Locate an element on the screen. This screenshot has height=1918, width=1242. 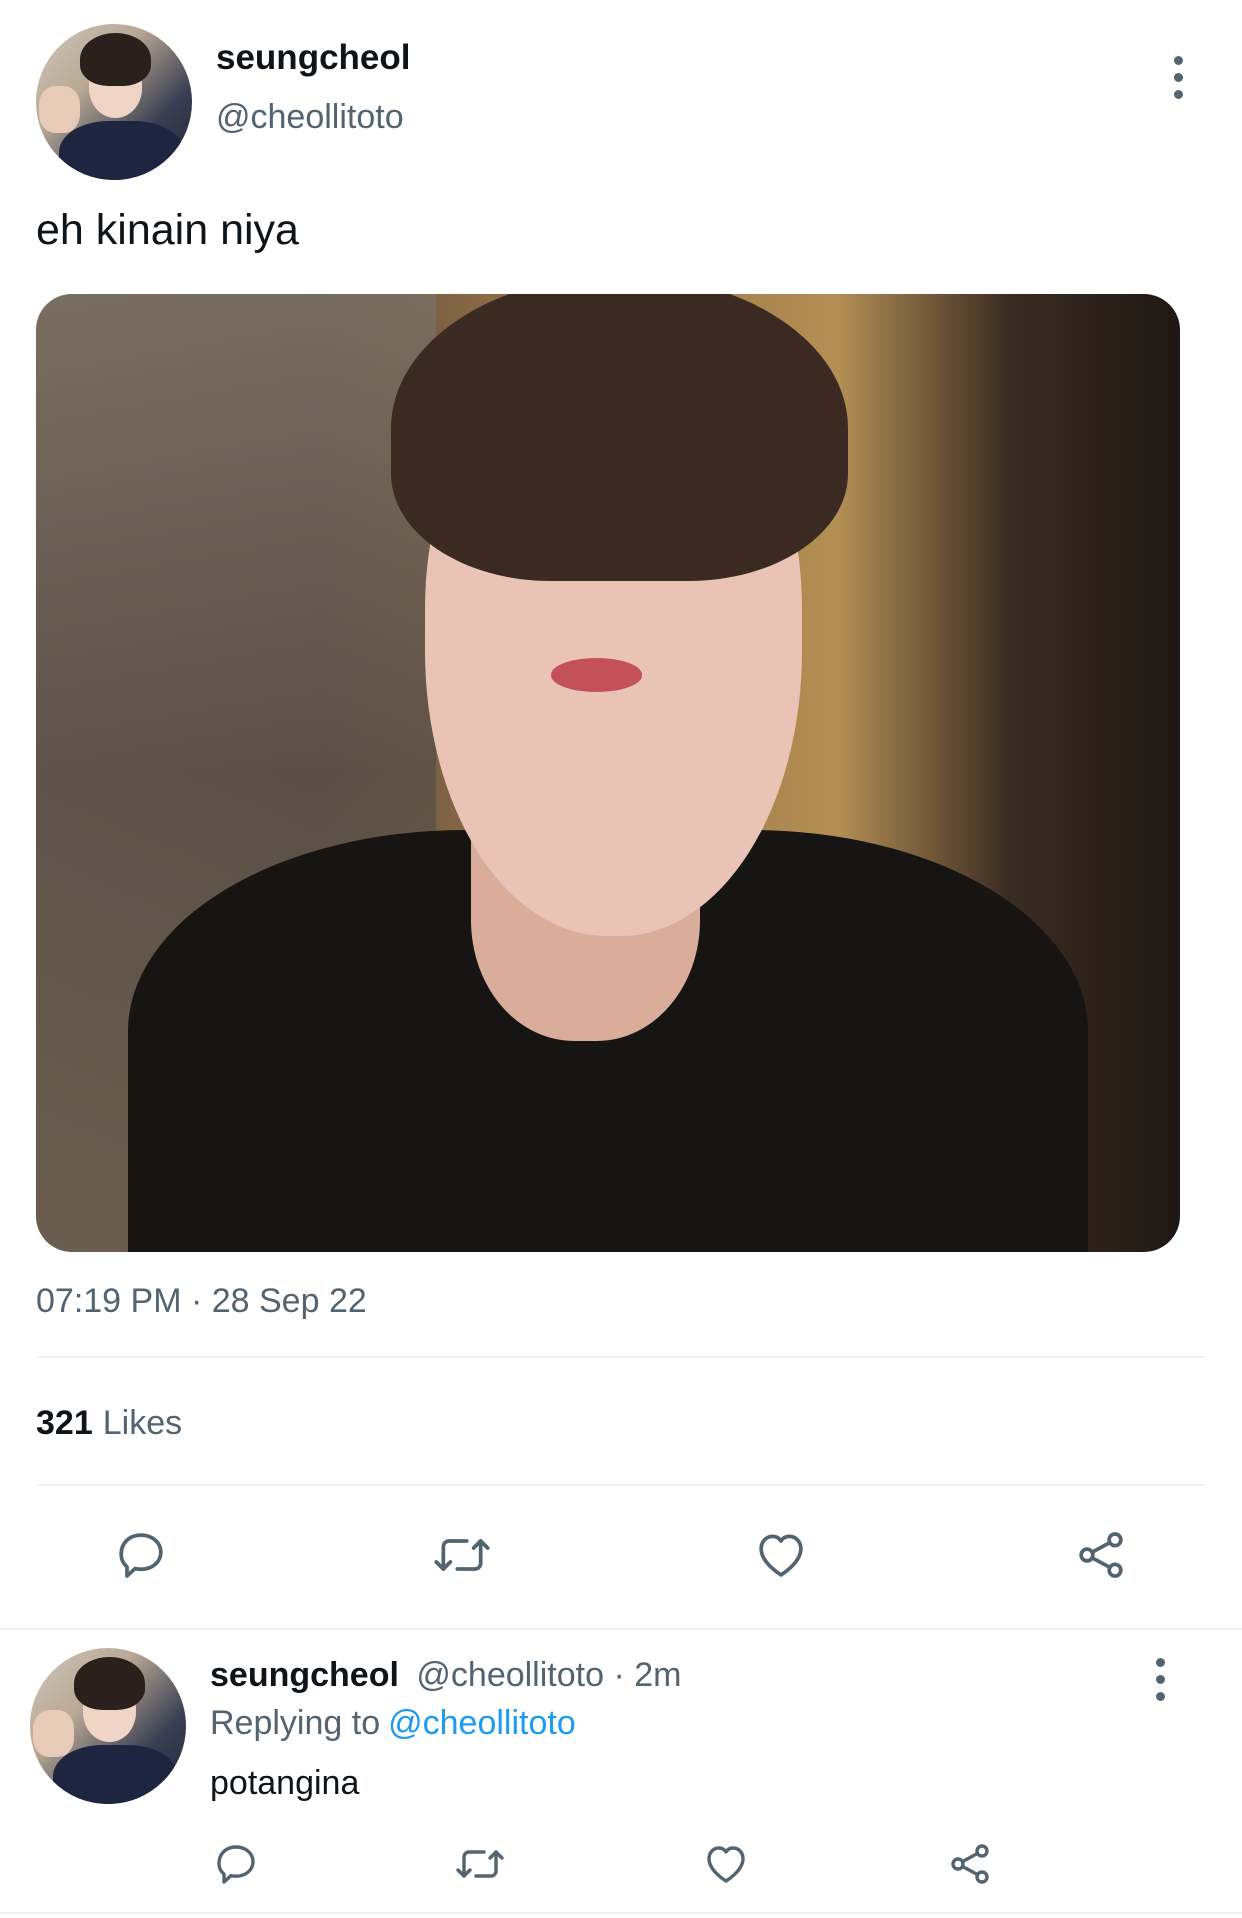
reply-author-handle: @cheollitoto is located at coordinates (510, 1675).